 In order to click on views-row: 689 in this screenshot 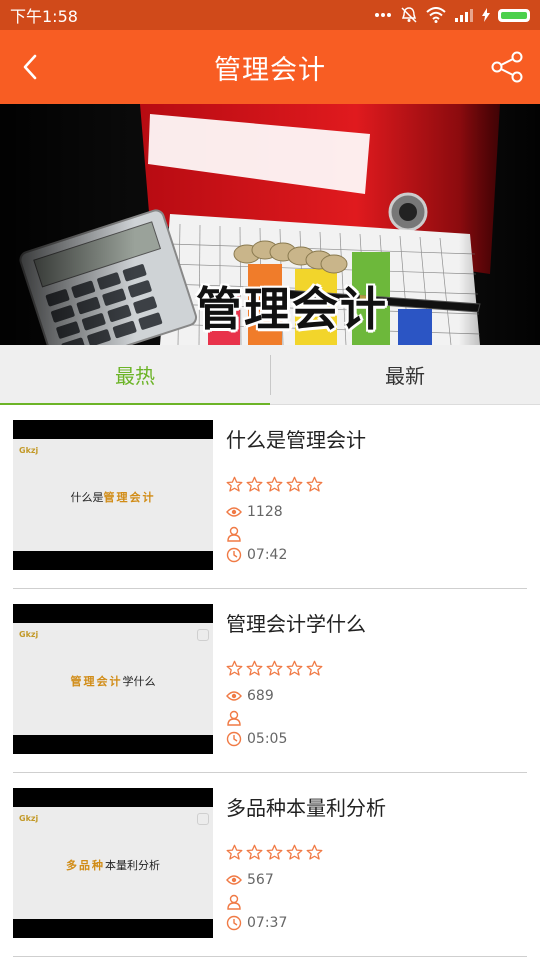, I will do `click(250, 696)`.